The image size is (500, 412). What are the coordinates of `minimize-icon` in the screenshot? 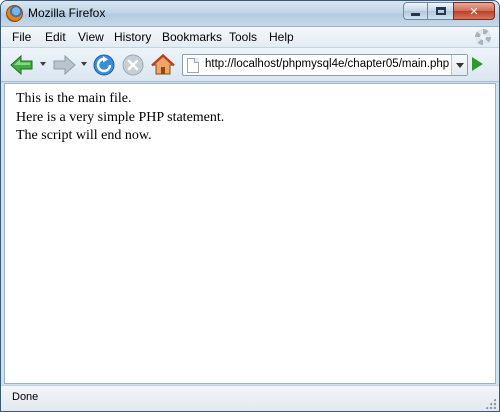 It's located at (415, 14).